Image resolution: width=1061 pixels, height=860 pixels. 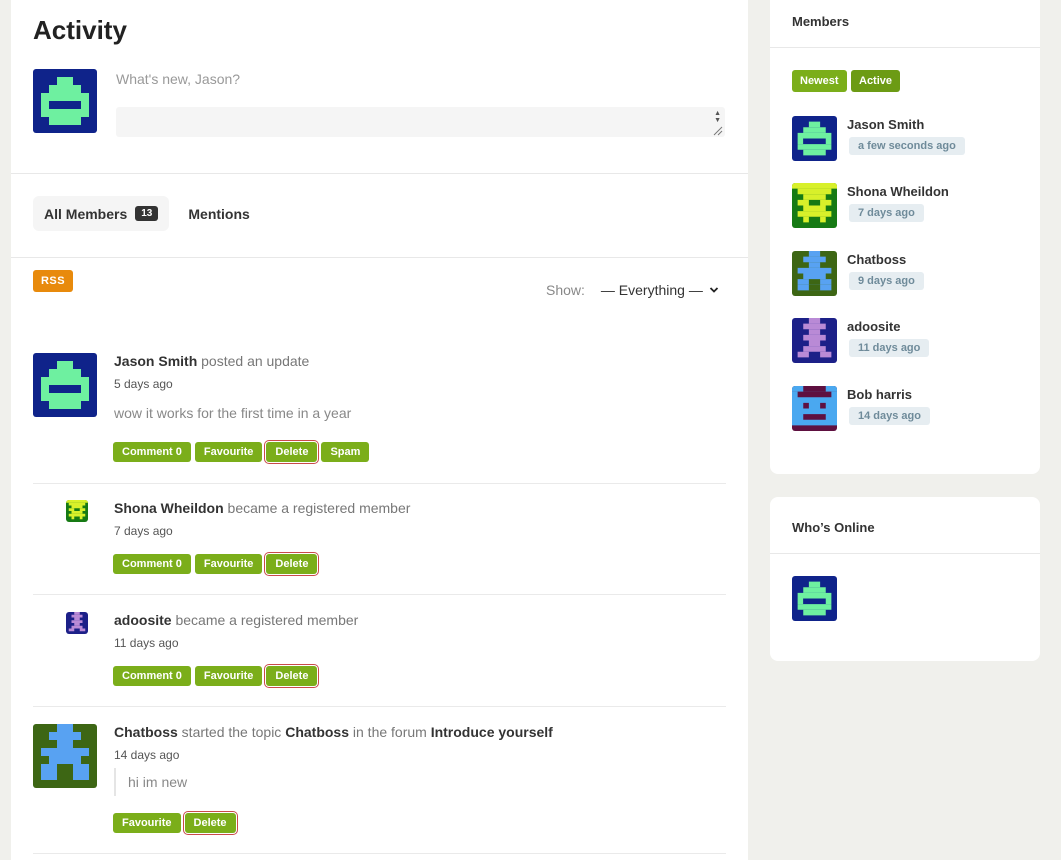 I want to click on member-list-item: Chatboss 9 days ago, so click(x=912, y=274).